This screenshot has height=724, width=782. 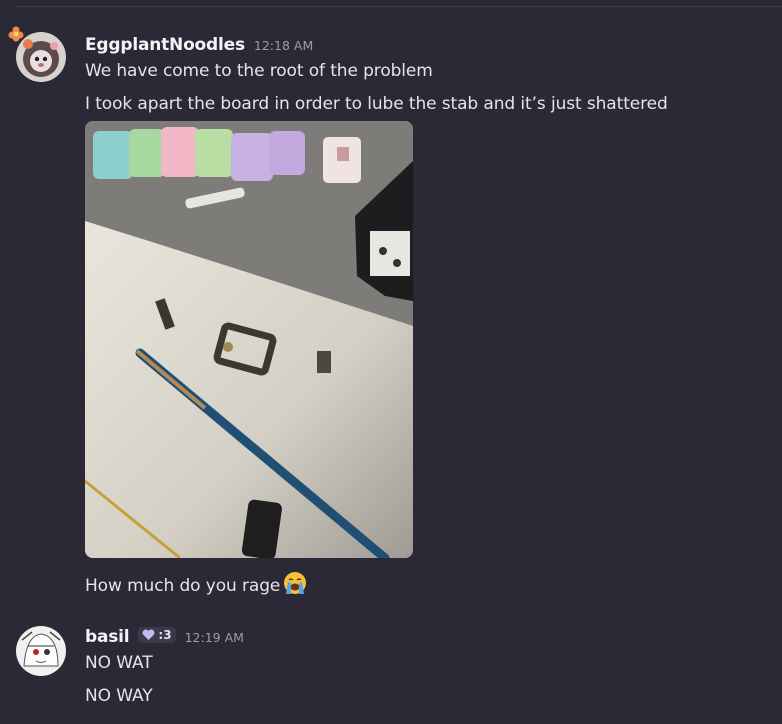 I want to click on user-badge: :3, so click(x=157, y=635).